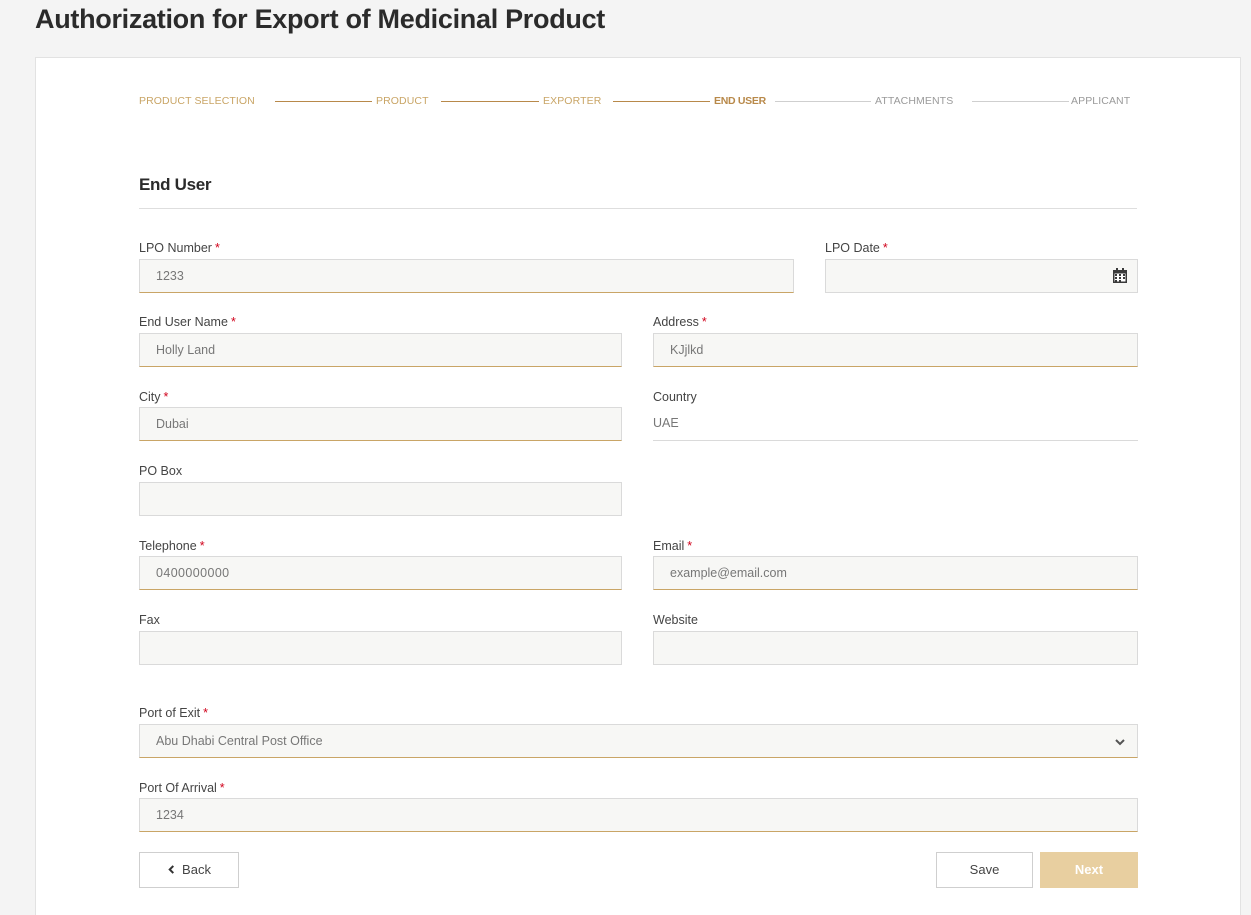 This screenshot has height=915, width=1251. What do you see at coordinates (1100, 101) in the screenshot?
I see `step-applicant: APPLICANT` at bounding box center [1100, 101].